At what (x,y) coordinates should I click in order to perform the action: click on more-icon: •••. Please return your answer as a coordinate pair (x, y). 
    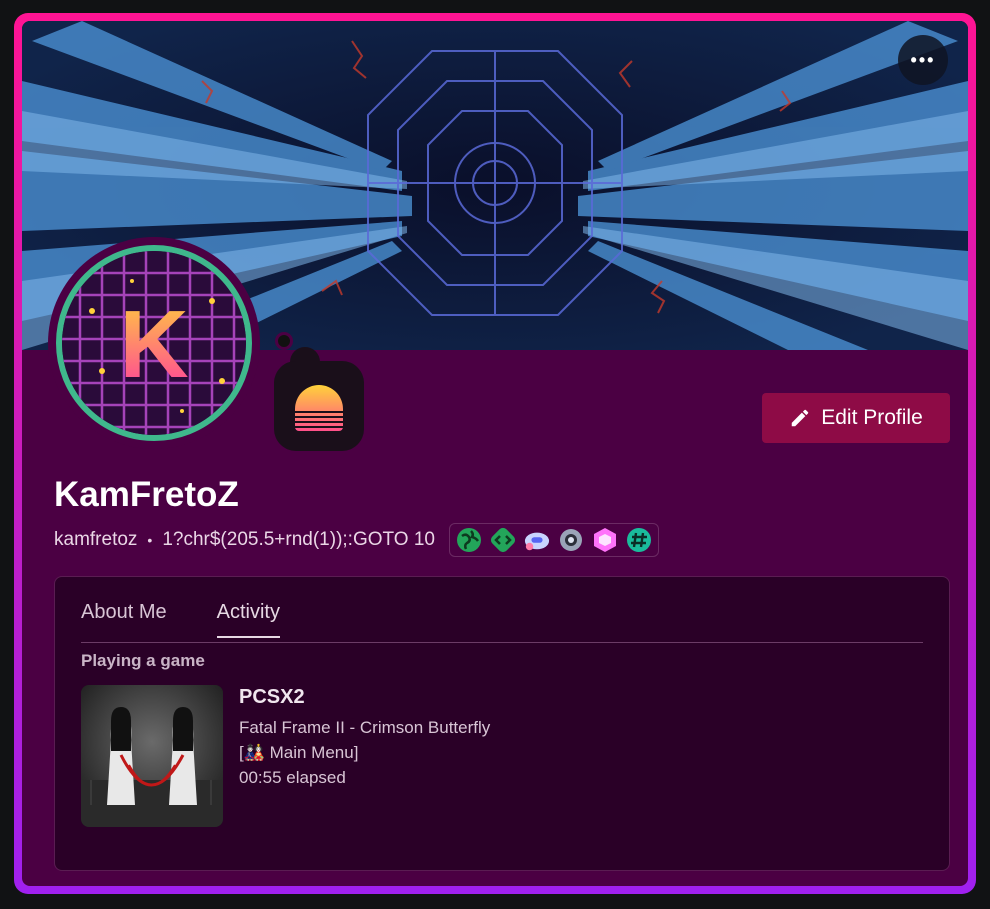
    Looking at the image, I should click on (923, 59).